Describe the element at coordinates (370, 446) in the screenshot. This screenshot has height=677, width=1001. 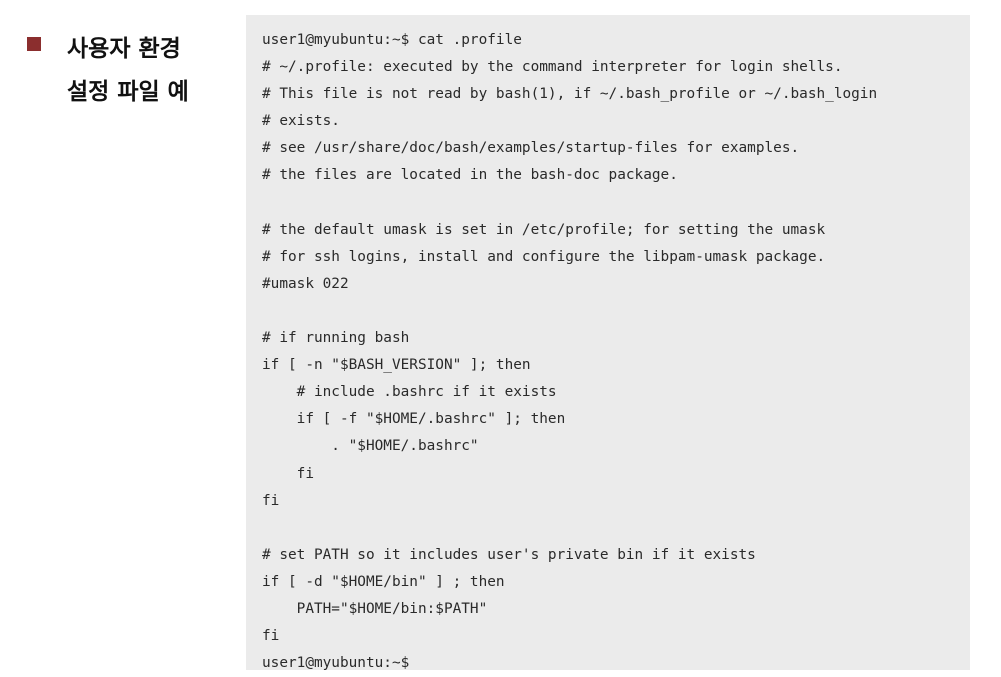
I see `terminal-line: . "$HOME/.bashrc"` at that location.